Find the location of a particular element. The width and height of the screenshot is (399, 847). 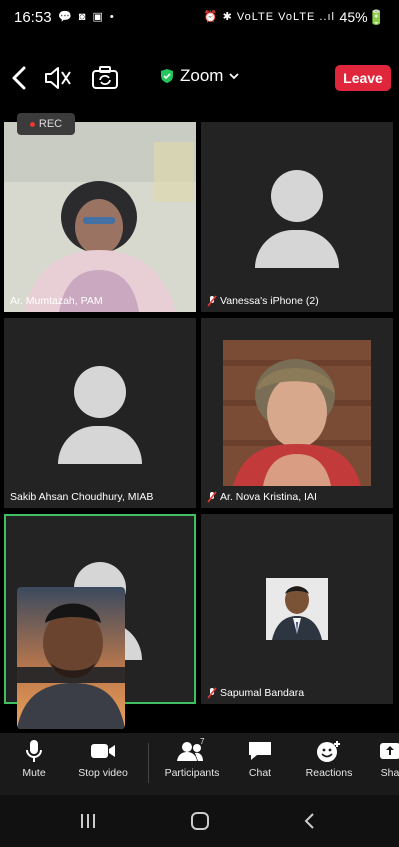

system-navigation-bar is located at coordinates (199, 821).